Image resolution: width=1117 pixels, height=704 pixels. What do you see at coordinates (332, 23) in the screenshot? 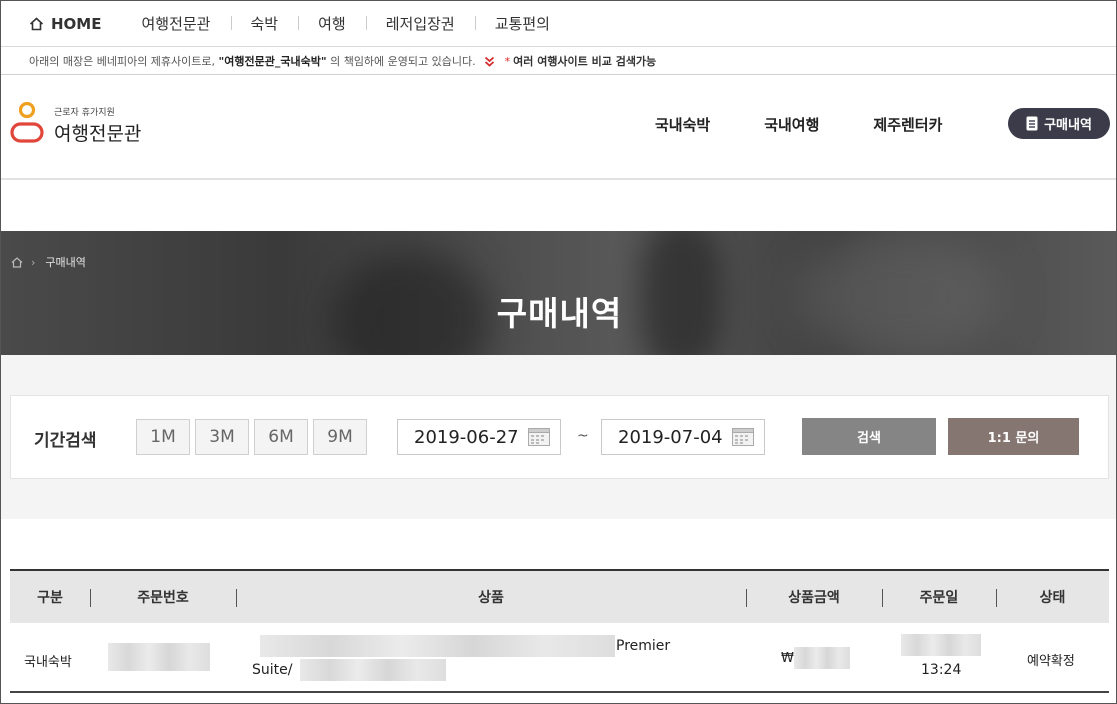
I see `topnav-item-travel: 여행` at bounding box center [332, 23].